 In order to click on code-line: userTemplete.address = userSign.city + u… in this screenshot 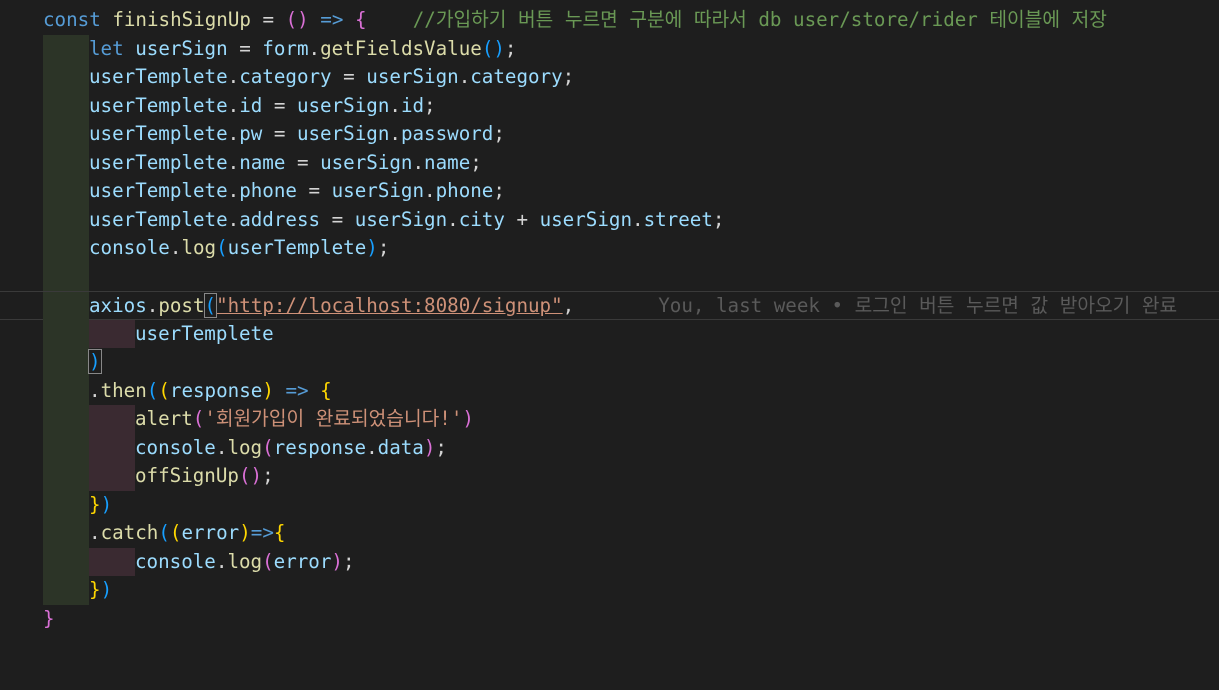, I will do `click(609, 219)`.